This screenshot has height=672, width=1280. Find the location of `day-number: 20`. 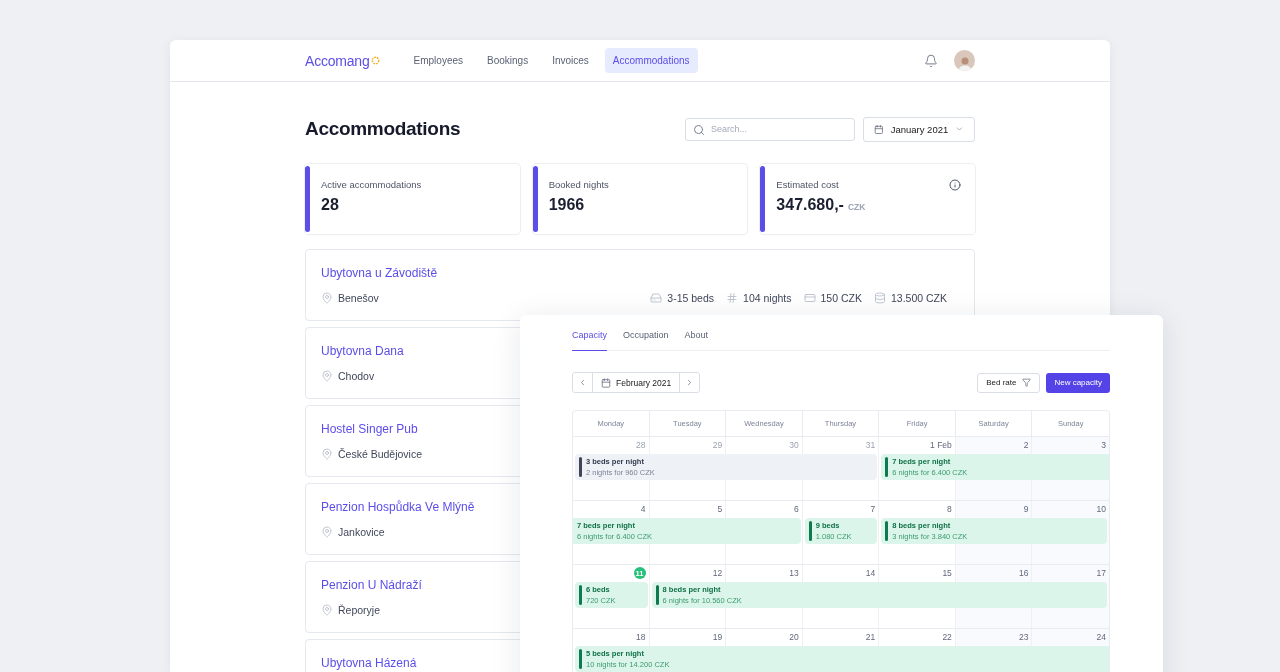

day-number: 20 is located at coordinates (794, 637).